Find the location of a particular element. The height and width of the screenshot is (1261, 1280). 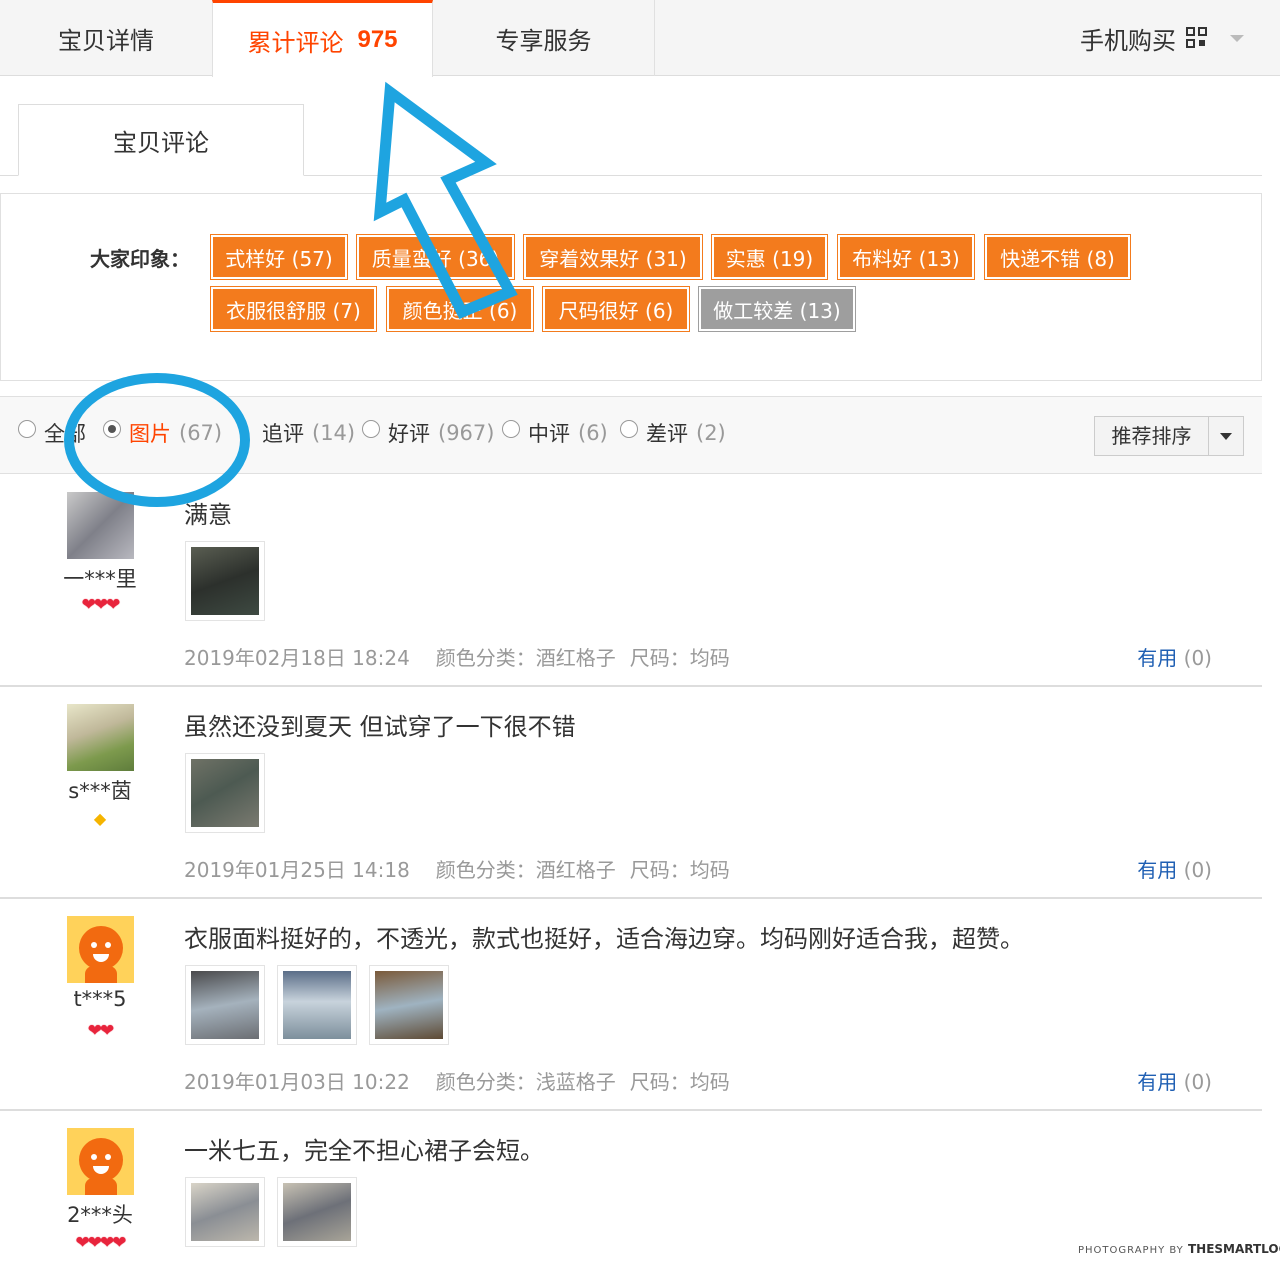

radio-selected-icon is located at coordinates (112, 429).